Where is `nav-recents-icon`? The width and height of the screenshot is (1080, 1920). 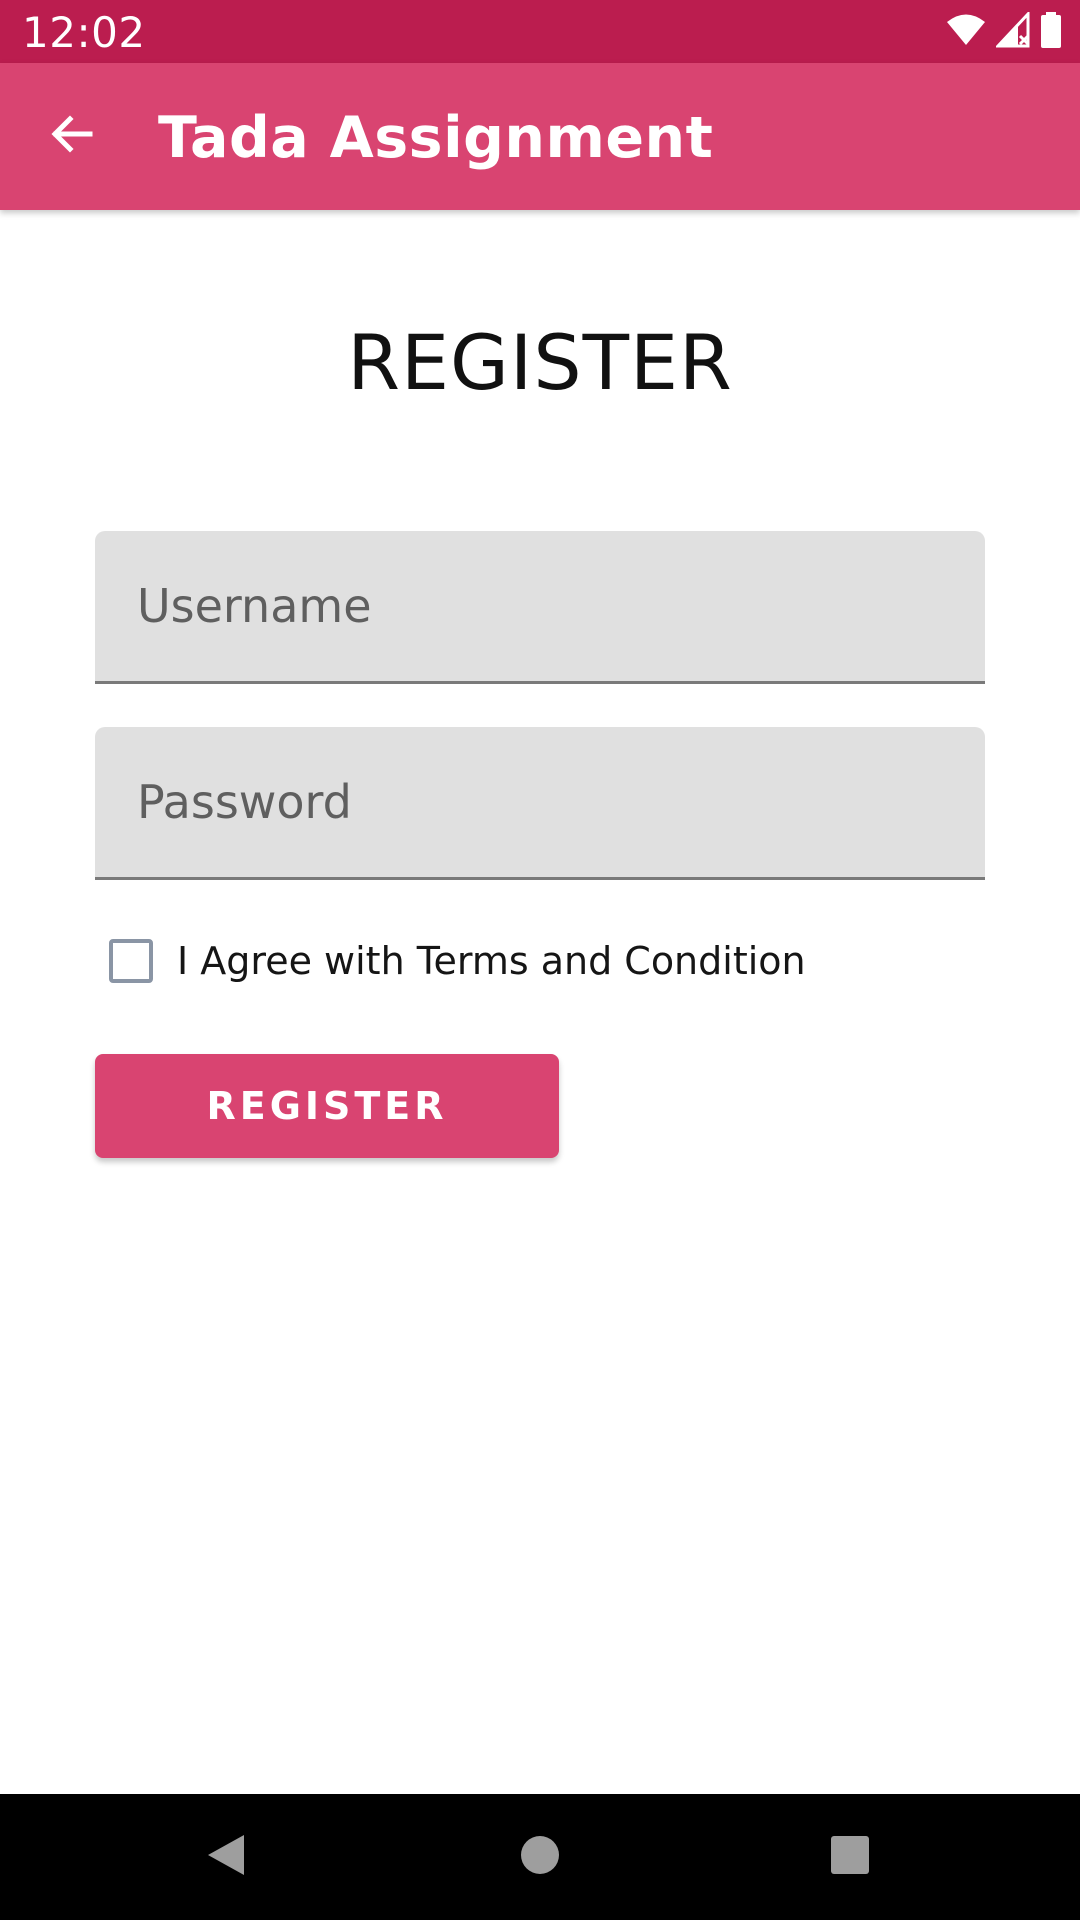
nav-recents-icon is located at coordinates (850, 1857).